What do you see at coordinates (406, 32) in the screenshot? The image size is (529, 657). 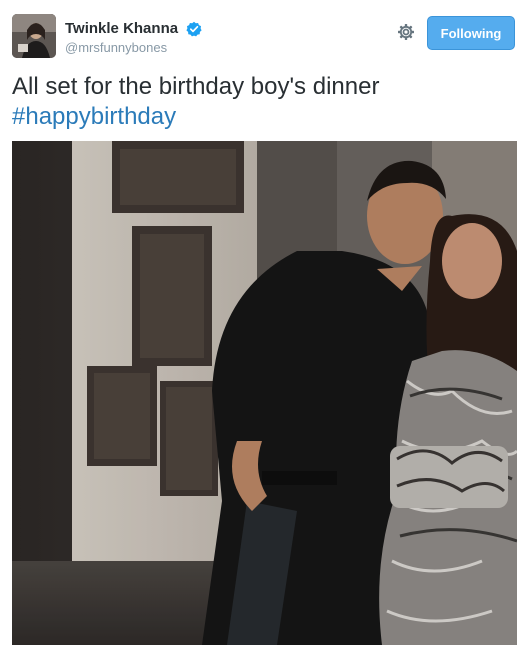 I see `gear-icon` at bounding box center [406, 32].